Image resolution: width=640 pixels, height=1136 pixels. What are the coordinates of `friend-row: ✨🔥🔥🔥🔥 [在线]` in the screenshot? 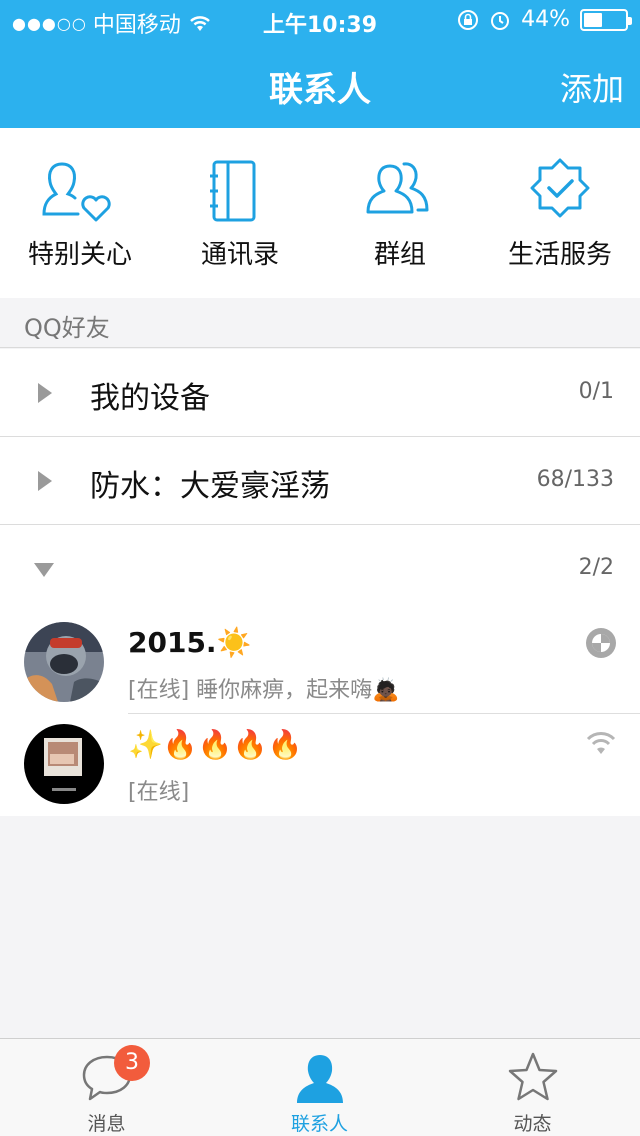 It's located at (320, 765).